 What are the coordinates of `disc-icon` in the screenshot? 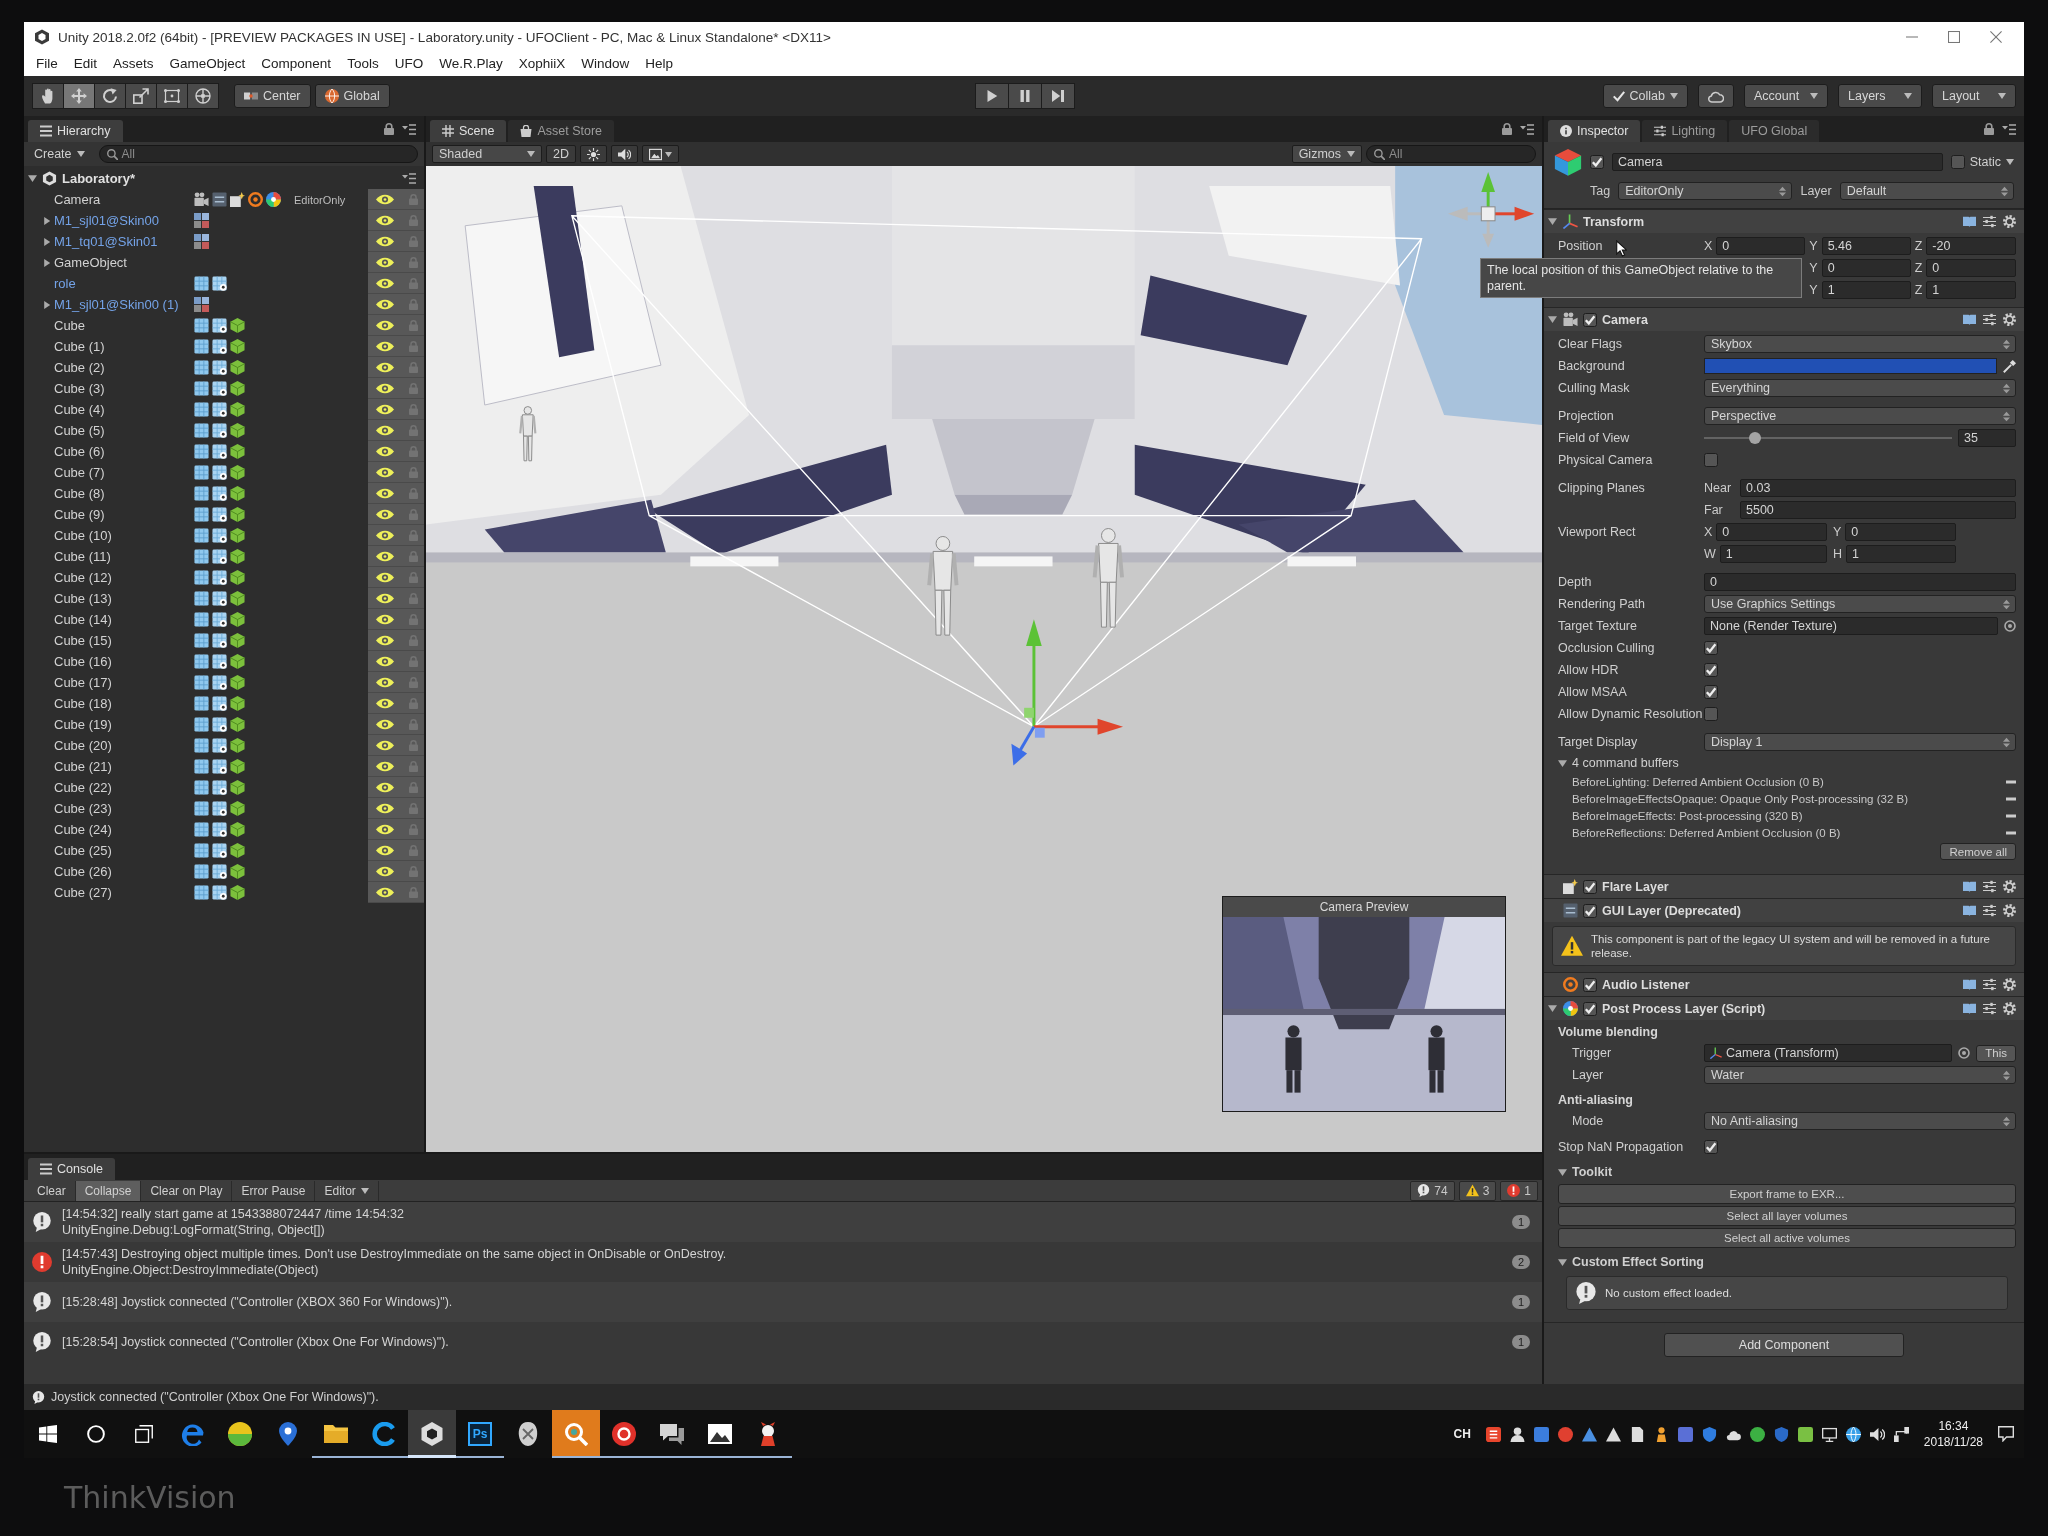 It's located at (1565, 1434).